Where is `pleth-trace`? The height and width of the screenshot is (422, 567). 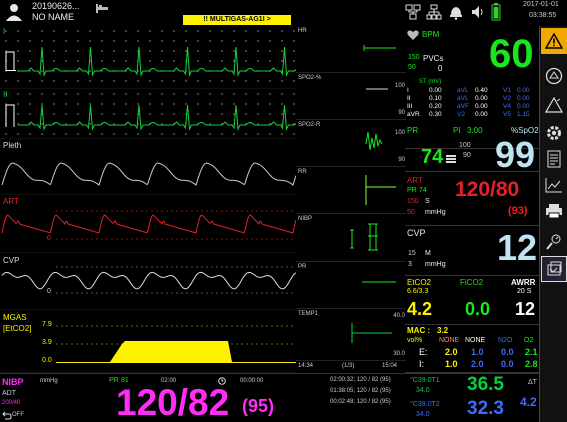 pleth-trace is located at coordinates (148, 174).